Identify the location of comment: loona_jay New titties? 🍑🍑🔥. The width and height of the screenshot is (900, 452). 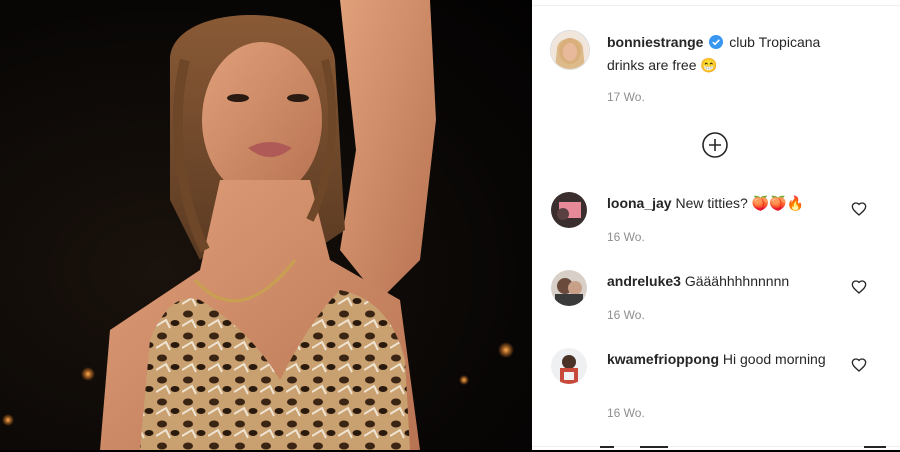
(727, 203).